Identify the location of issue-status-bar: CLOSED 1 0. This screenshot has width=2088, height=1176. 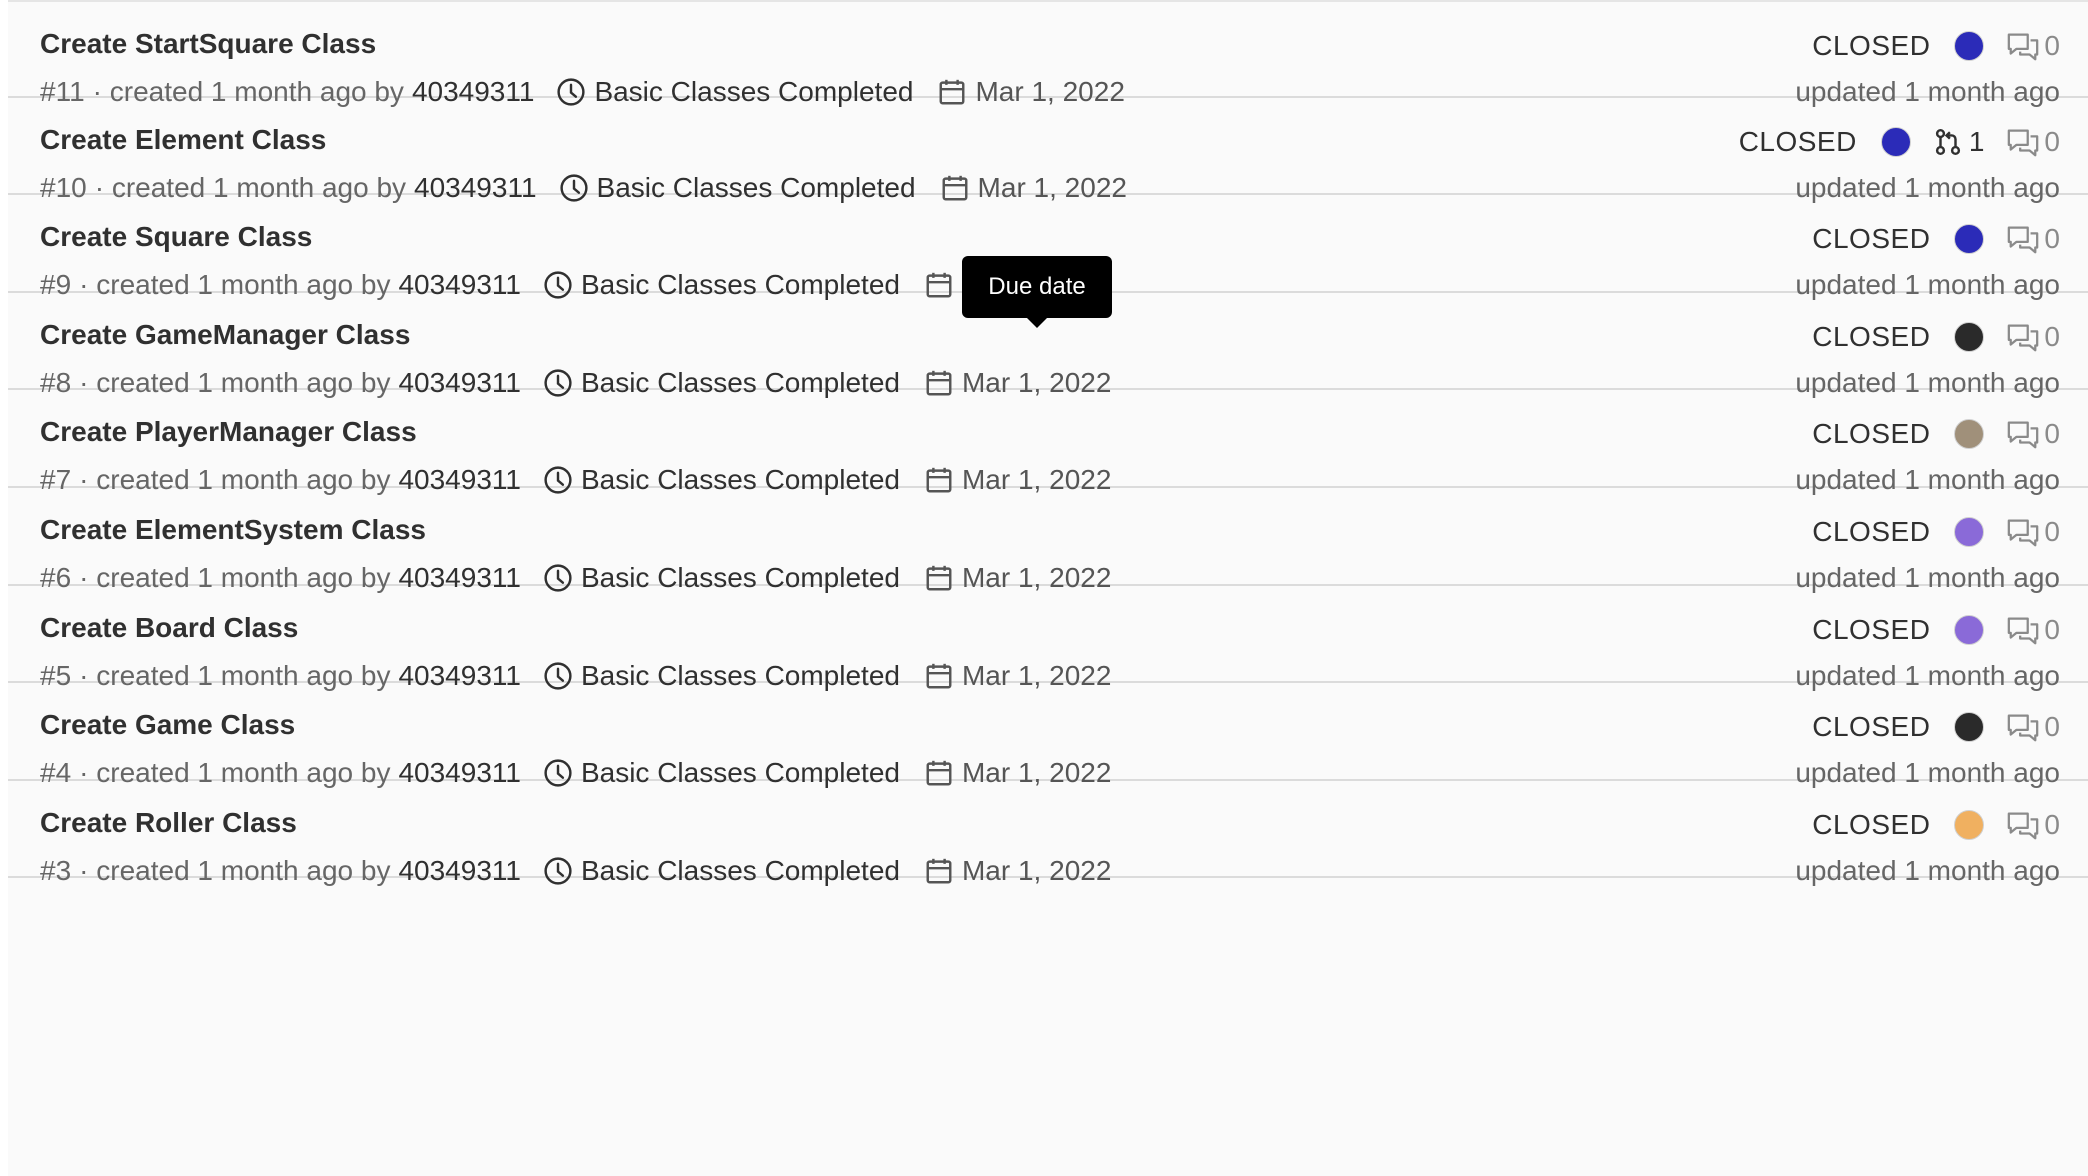
(1899, 142).